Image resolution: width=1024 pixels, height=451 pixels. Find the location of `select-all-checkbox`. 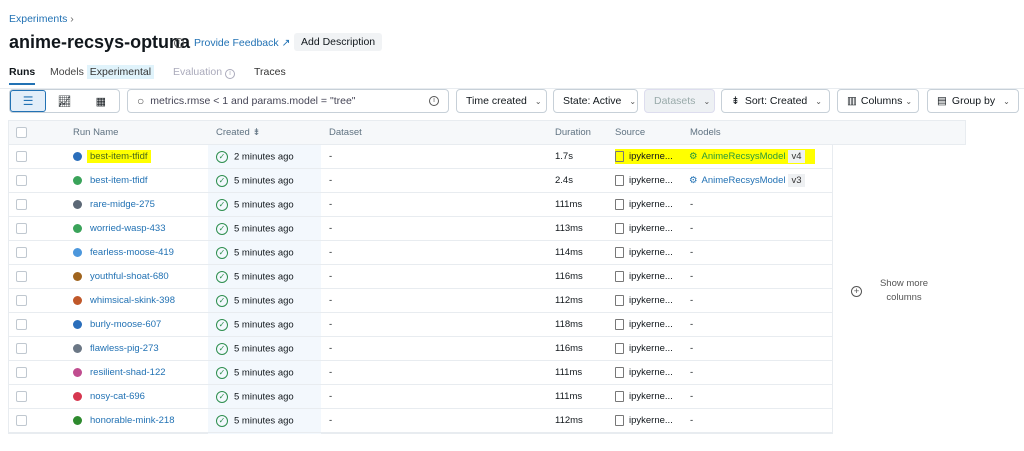

select-all-checkbox is located at coordinates (21, 132).